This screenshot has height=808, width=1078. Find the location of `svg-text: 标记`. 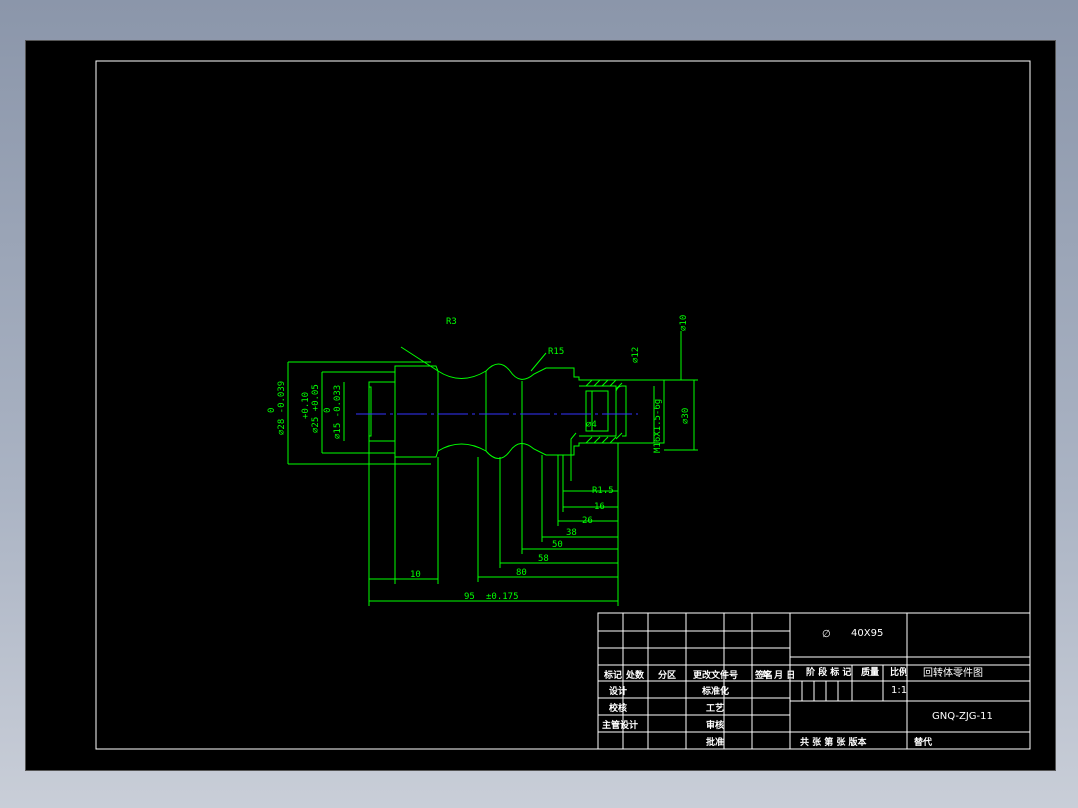

svg-text: 标记 is located at coordinates (612, 675).